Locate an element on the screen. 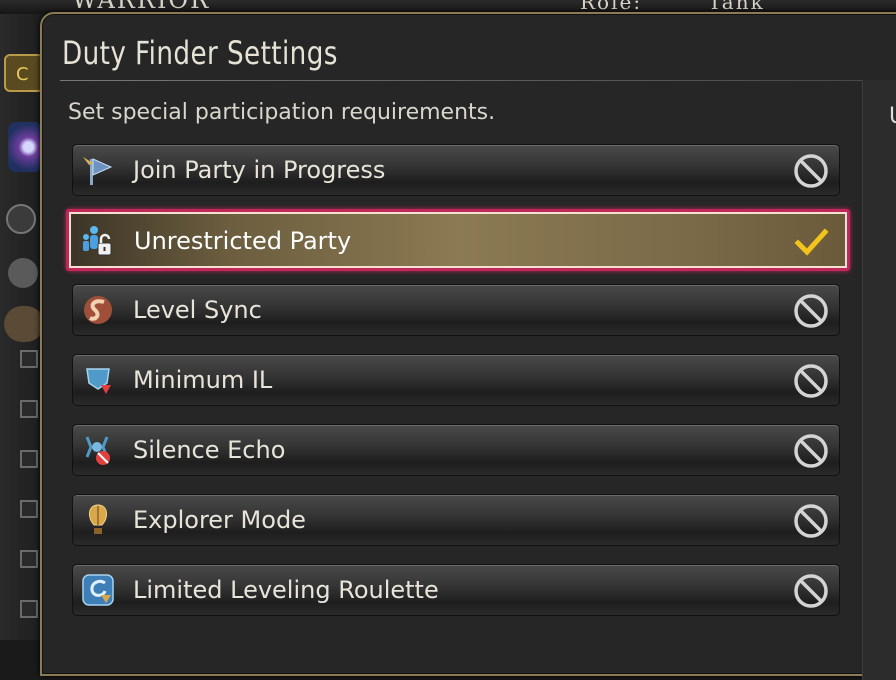 Image resolution: width=896 pixels, height=680 pixels. checkmark-icon is located at coordinates (811, 242).